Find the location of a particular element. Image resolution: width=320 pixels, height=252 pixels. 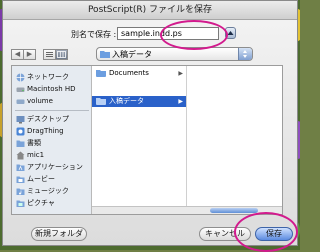

sidebar-item-volume: volume is located at coordinates (51, 101).